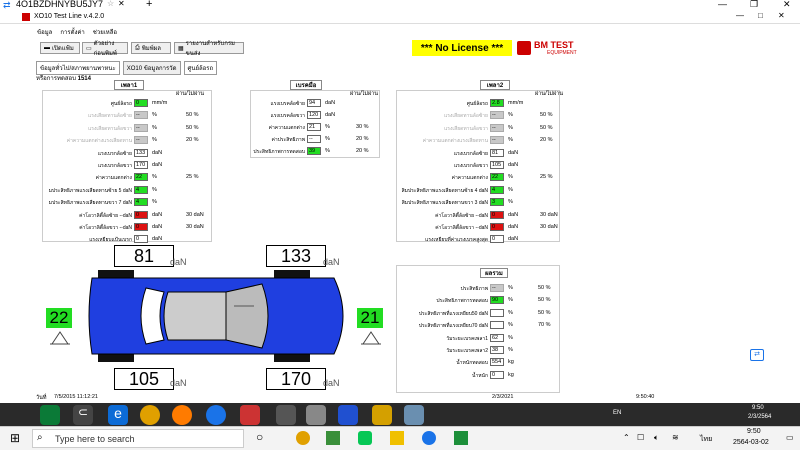 The width and height of the screenshot is (800, 450). Describe the element at coordinates (497, 152) in the screenshot. I see `axle2-row-value: 81` at that location.